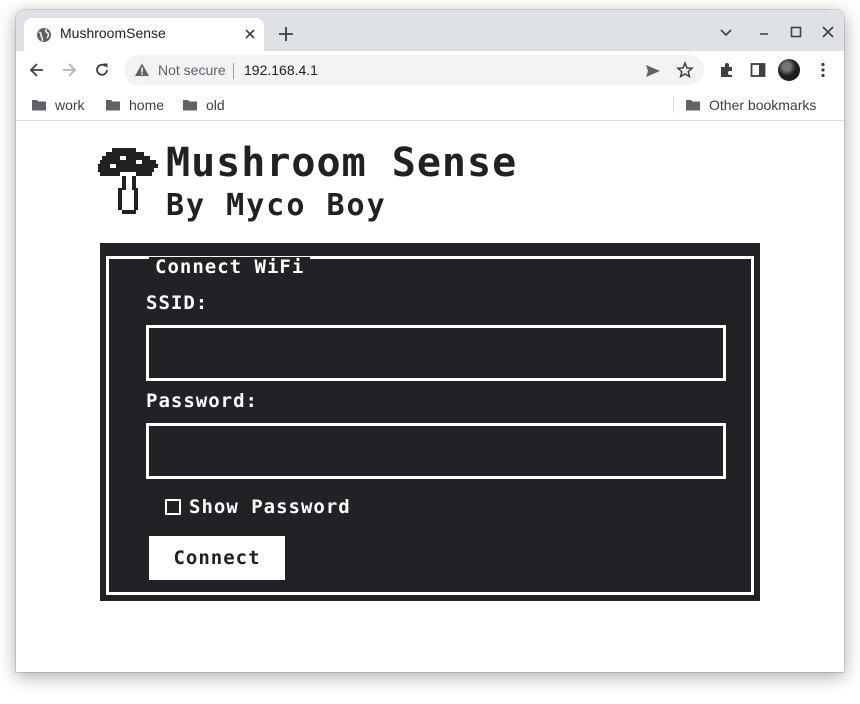 This screenshot has height=704, width=860. I want to click on page-title: Mushroom Sense, so click(342, 163).